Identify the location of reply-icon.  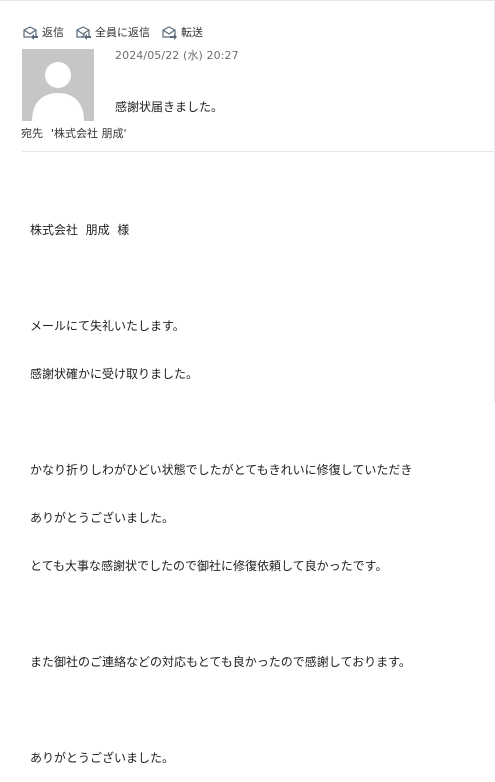
(30, 32).